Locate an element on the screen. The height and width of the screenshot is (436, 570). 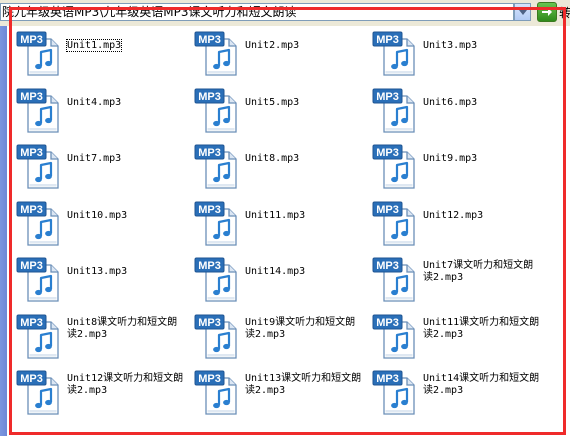
file-name-text: Unit14课文听力和短文朗读2.mp3 is located at coordinates (481, 384).